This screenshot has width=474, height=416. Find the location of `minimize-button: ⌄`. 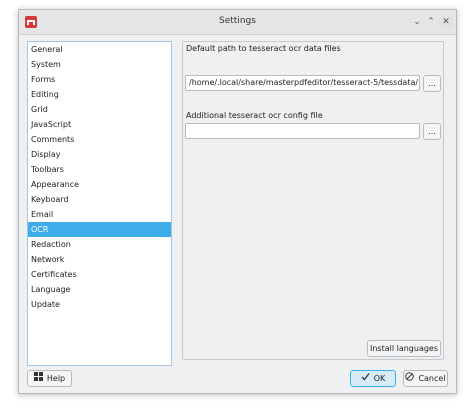

minimize-button: ⌄ is located at coordinates (417, 22).